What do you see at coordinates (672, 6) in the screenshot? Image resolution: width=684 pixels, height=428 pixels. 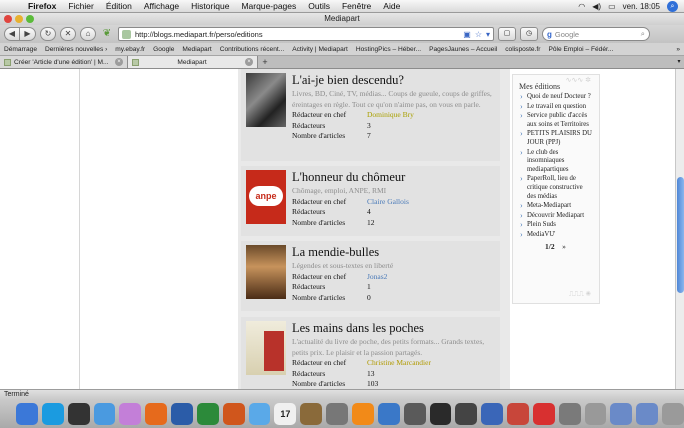 I see `spotlight-search-icon: ⌕` at bounding box center [672, 6].